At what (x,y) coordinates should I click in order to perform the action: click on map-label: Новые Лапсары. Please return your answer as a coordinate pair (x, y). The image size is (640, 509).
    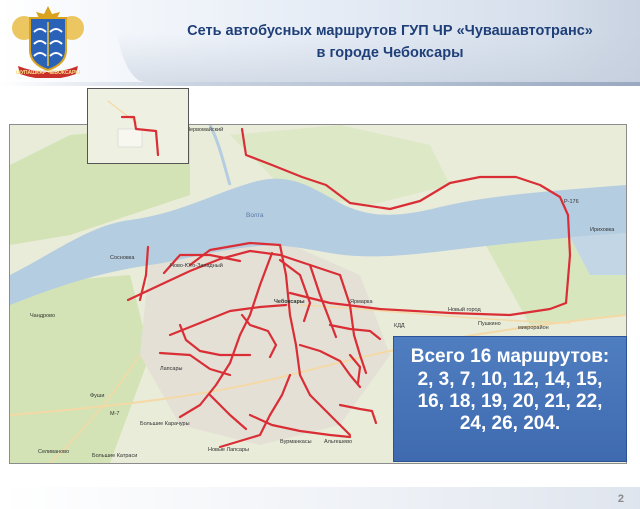
    Looking at the image, I should click on (228, 450).